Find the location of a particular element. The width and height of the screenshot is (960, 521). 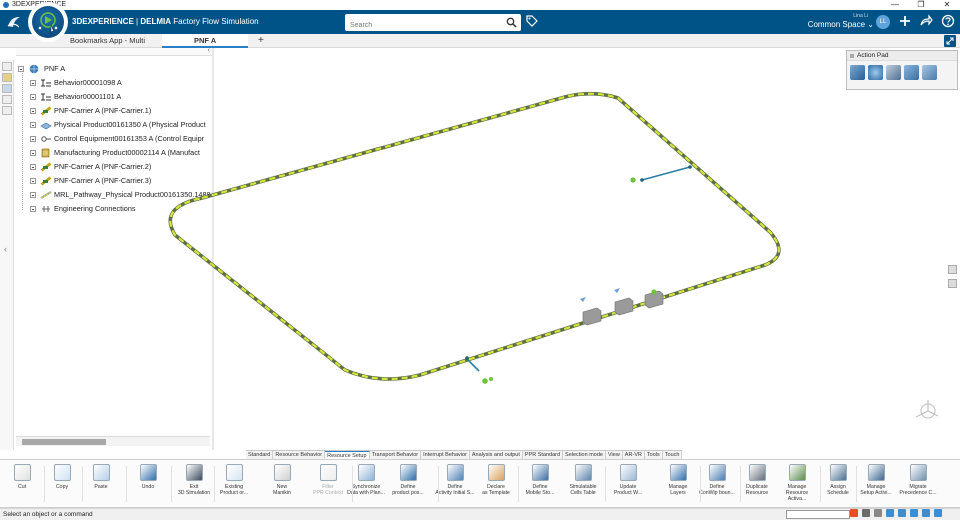

tree-horizontal-scrollbar is located at coordinates (113, 441).